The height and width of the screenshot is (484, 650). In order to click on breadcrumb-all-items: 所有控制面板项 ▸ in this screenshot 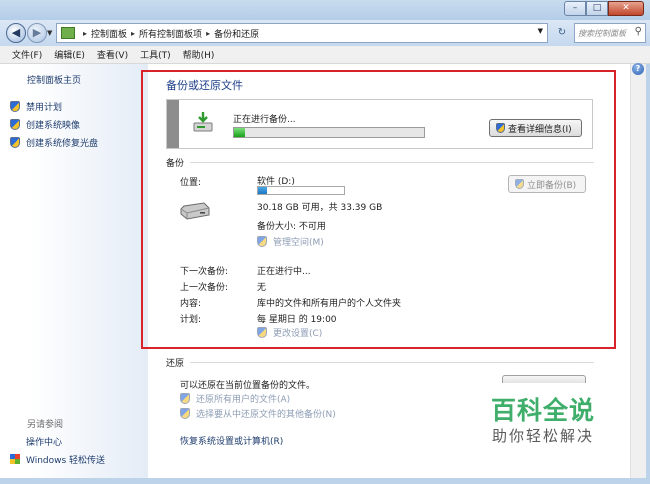, I will do `click(176, 33)`.